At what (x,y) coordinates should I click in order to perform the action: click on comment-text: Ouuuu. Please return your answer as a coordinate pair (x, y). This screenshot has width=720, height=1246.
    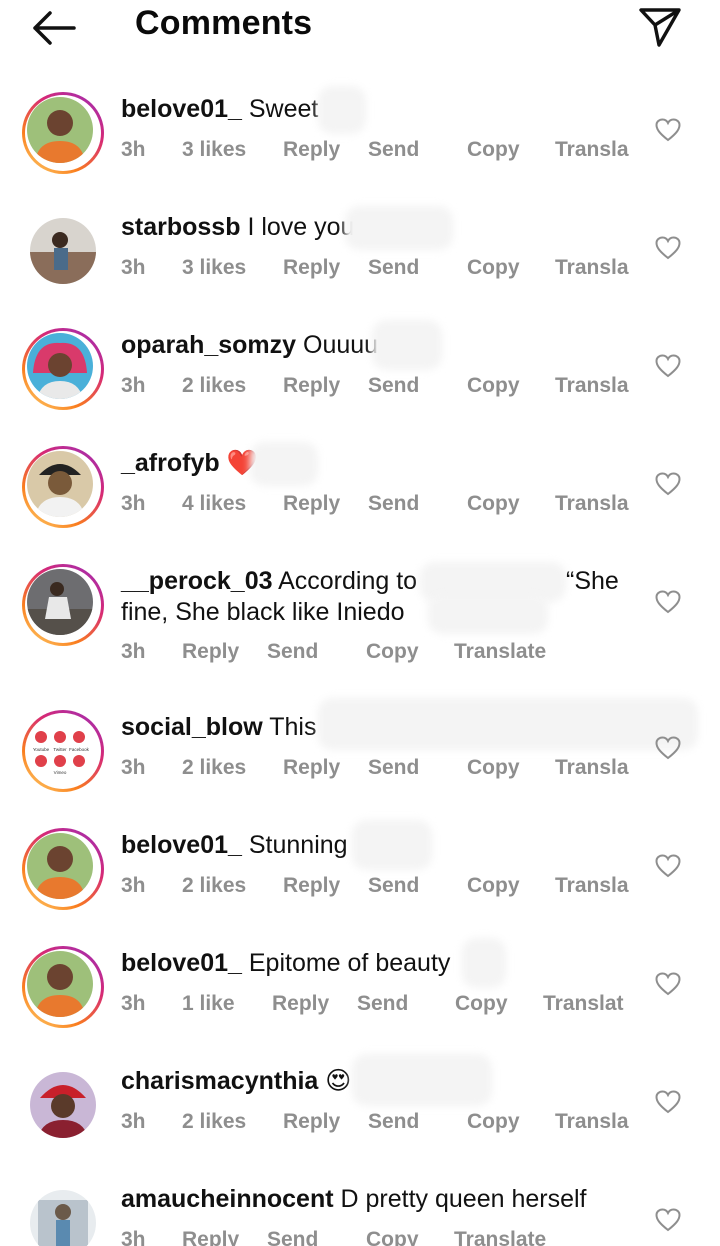
    Looking at the image, I should click on (341, 345).